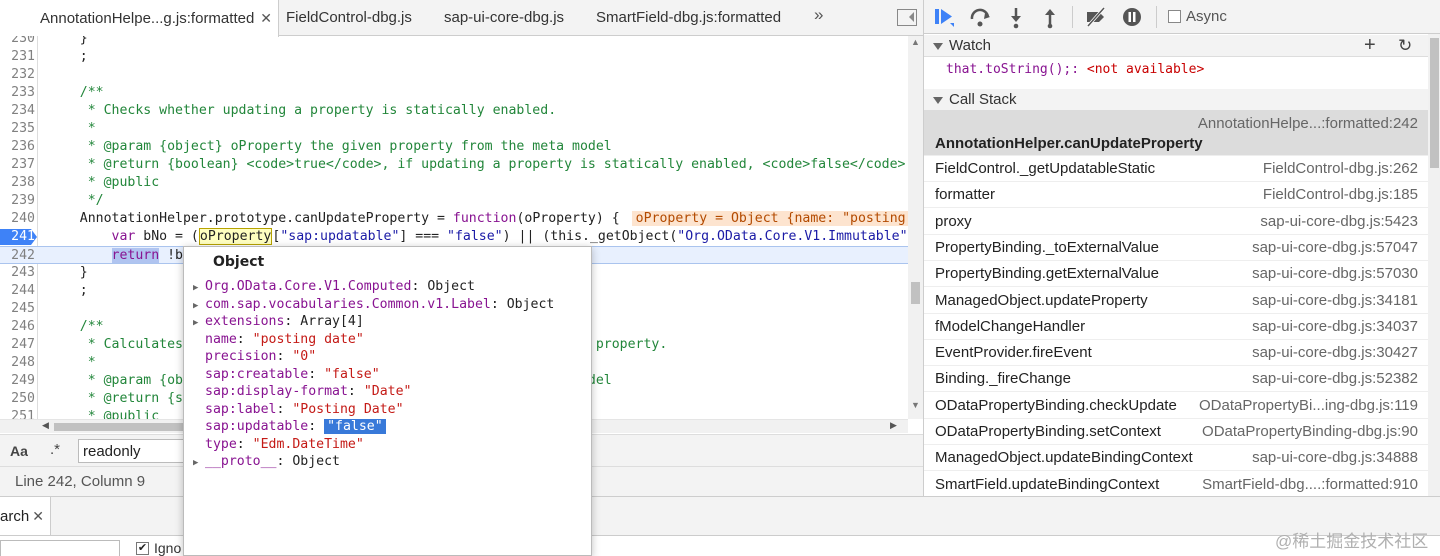 The image size is (1440, 556). I want to click on code-line: 235 *, so click(454, 129).